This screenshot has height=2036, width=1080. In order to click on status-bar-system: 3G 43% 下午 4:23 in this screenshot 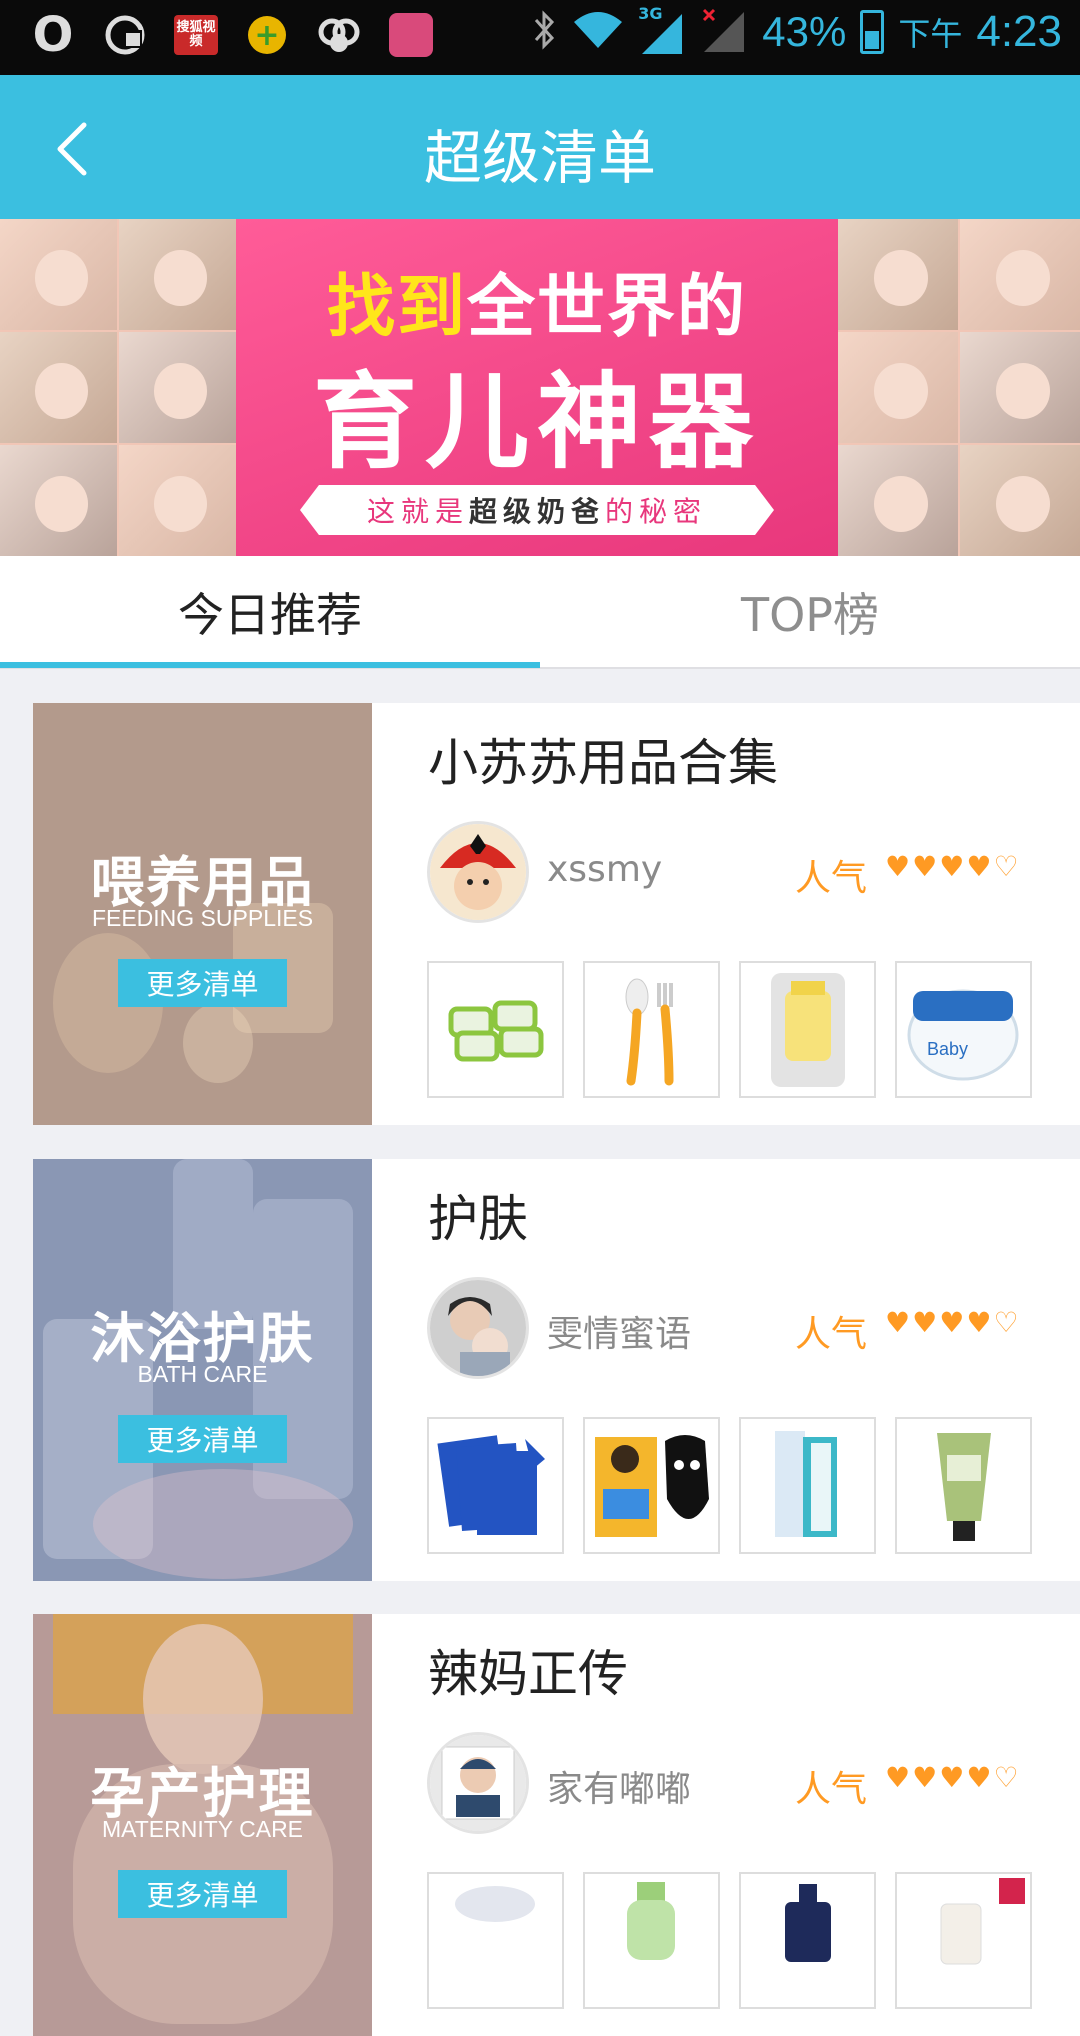, I will do `click(796, 31)`.